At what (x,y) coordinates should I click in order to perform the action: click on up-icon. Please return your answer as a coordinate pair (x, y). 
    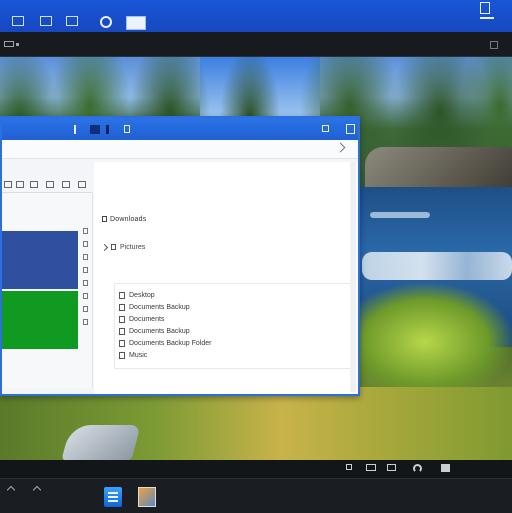
    Looking at the image, I should click on (34, 184).